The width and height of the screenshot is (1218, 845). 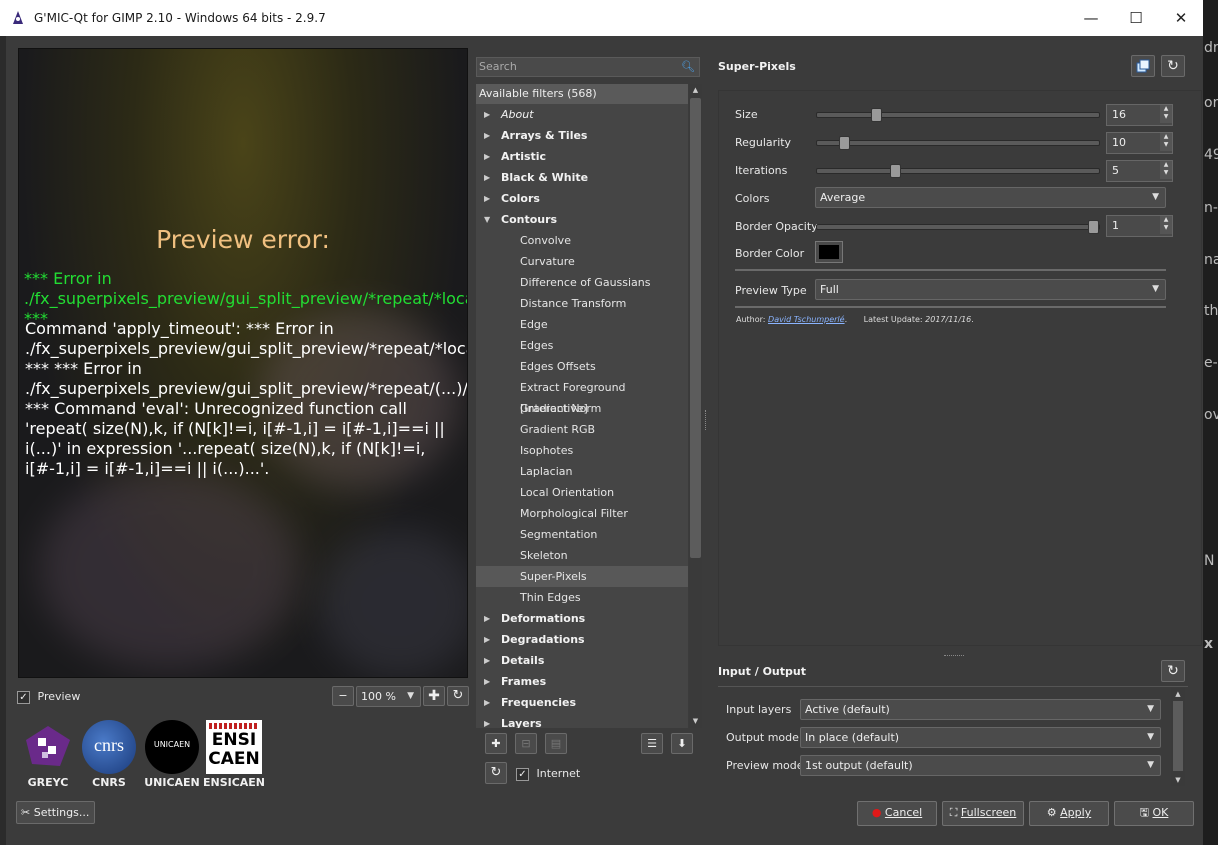 What do you see at coordinates (588, 67) in the screenshot?
I see `search-input: Search 🔍︎` at bounding box center [588, 67].